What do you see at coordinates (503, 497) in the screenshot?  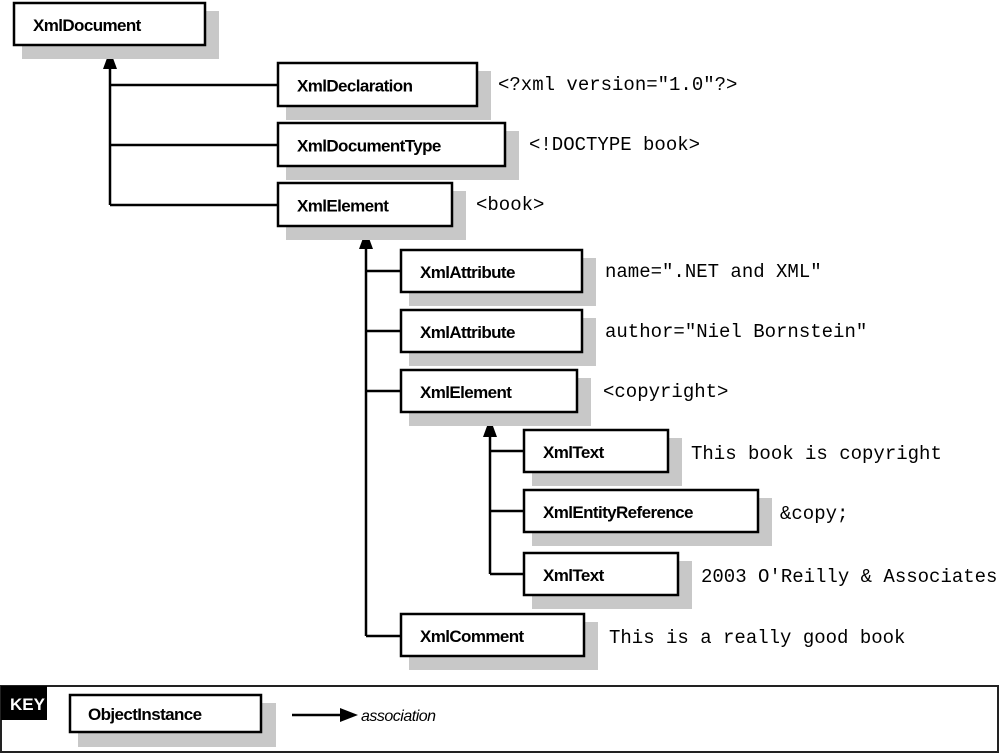 I see `connectors-level3` at bounding box center [503, 497].